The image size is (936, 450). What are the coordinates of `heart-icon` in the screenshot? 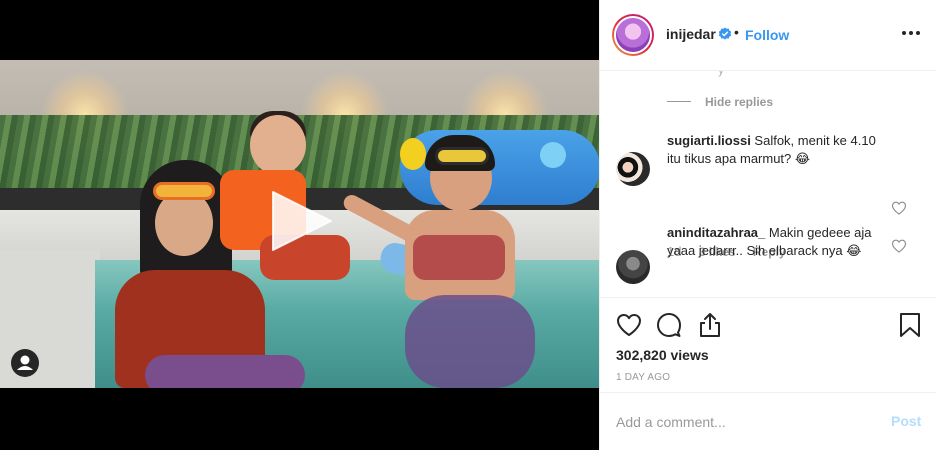 It's located at (629, 325).